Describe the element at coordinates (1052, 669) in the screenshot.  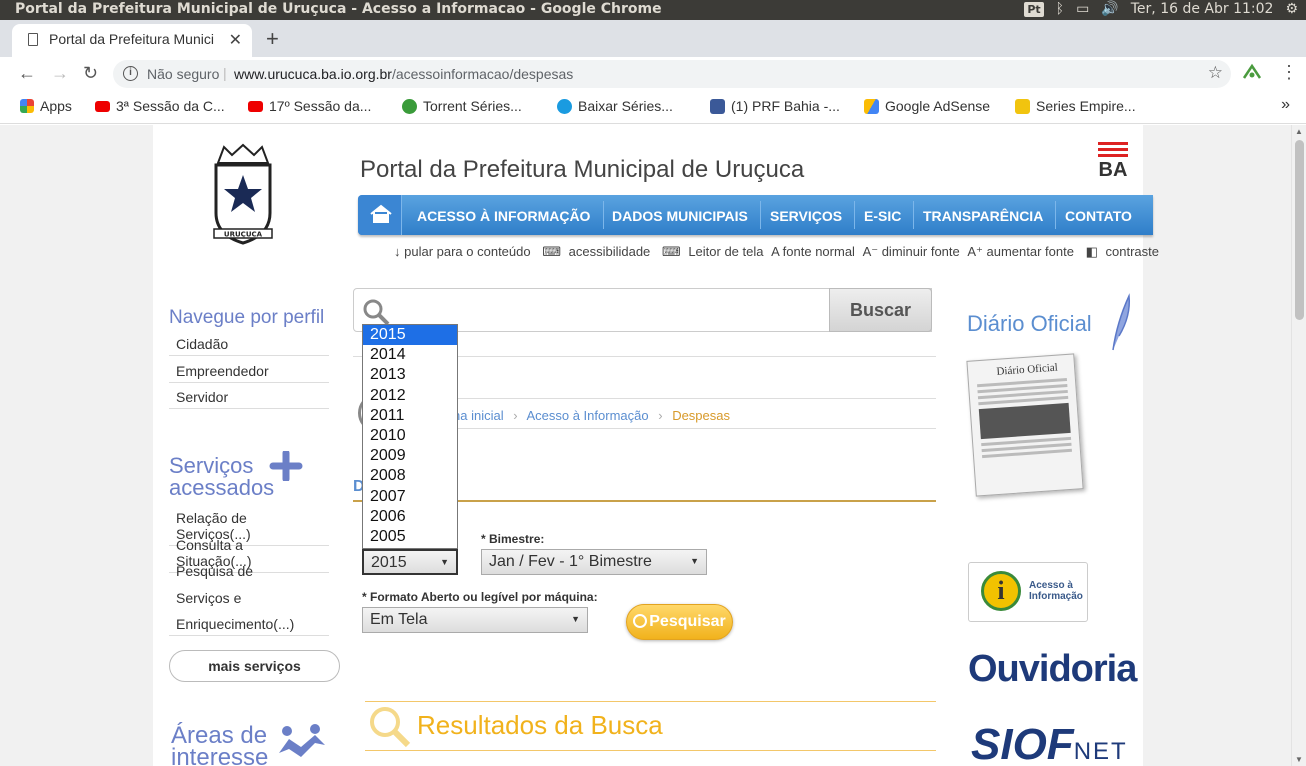
I see `ouvidoria-logo: Ouvidoria` at that location.